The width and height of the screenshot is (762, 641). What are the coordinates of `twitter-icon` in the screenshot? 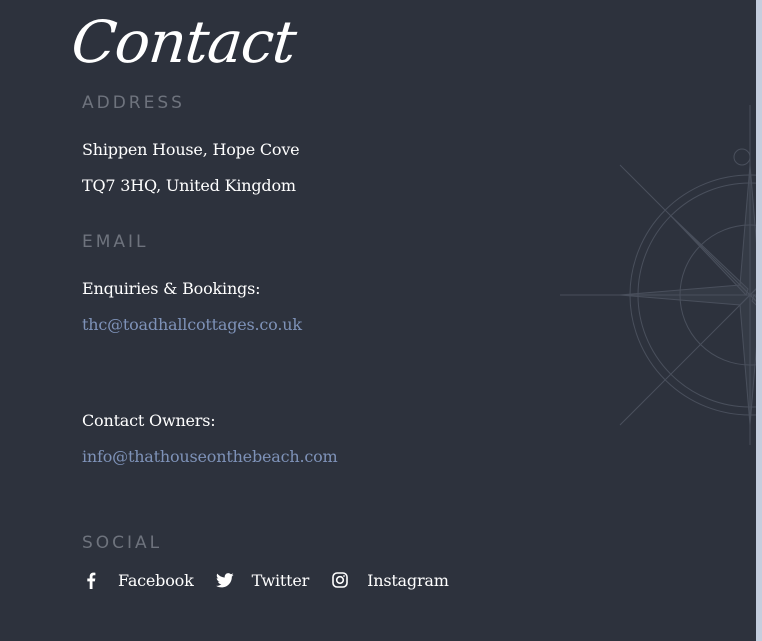 It's located at (224, 580).